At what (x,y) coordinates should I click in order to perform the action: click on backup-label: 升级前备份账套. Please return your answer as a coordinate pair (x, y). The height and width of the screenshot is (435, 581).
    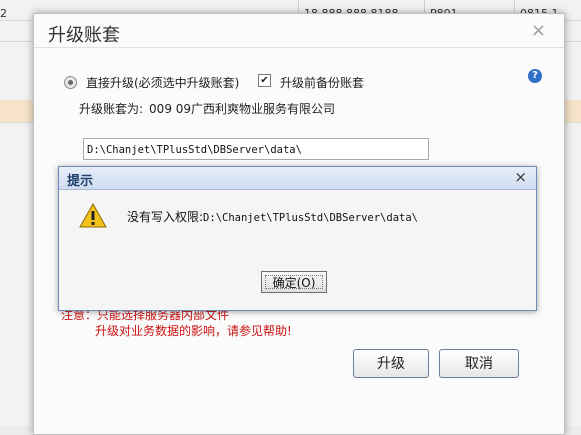
    Looking at the image, I should click on (322, 82).